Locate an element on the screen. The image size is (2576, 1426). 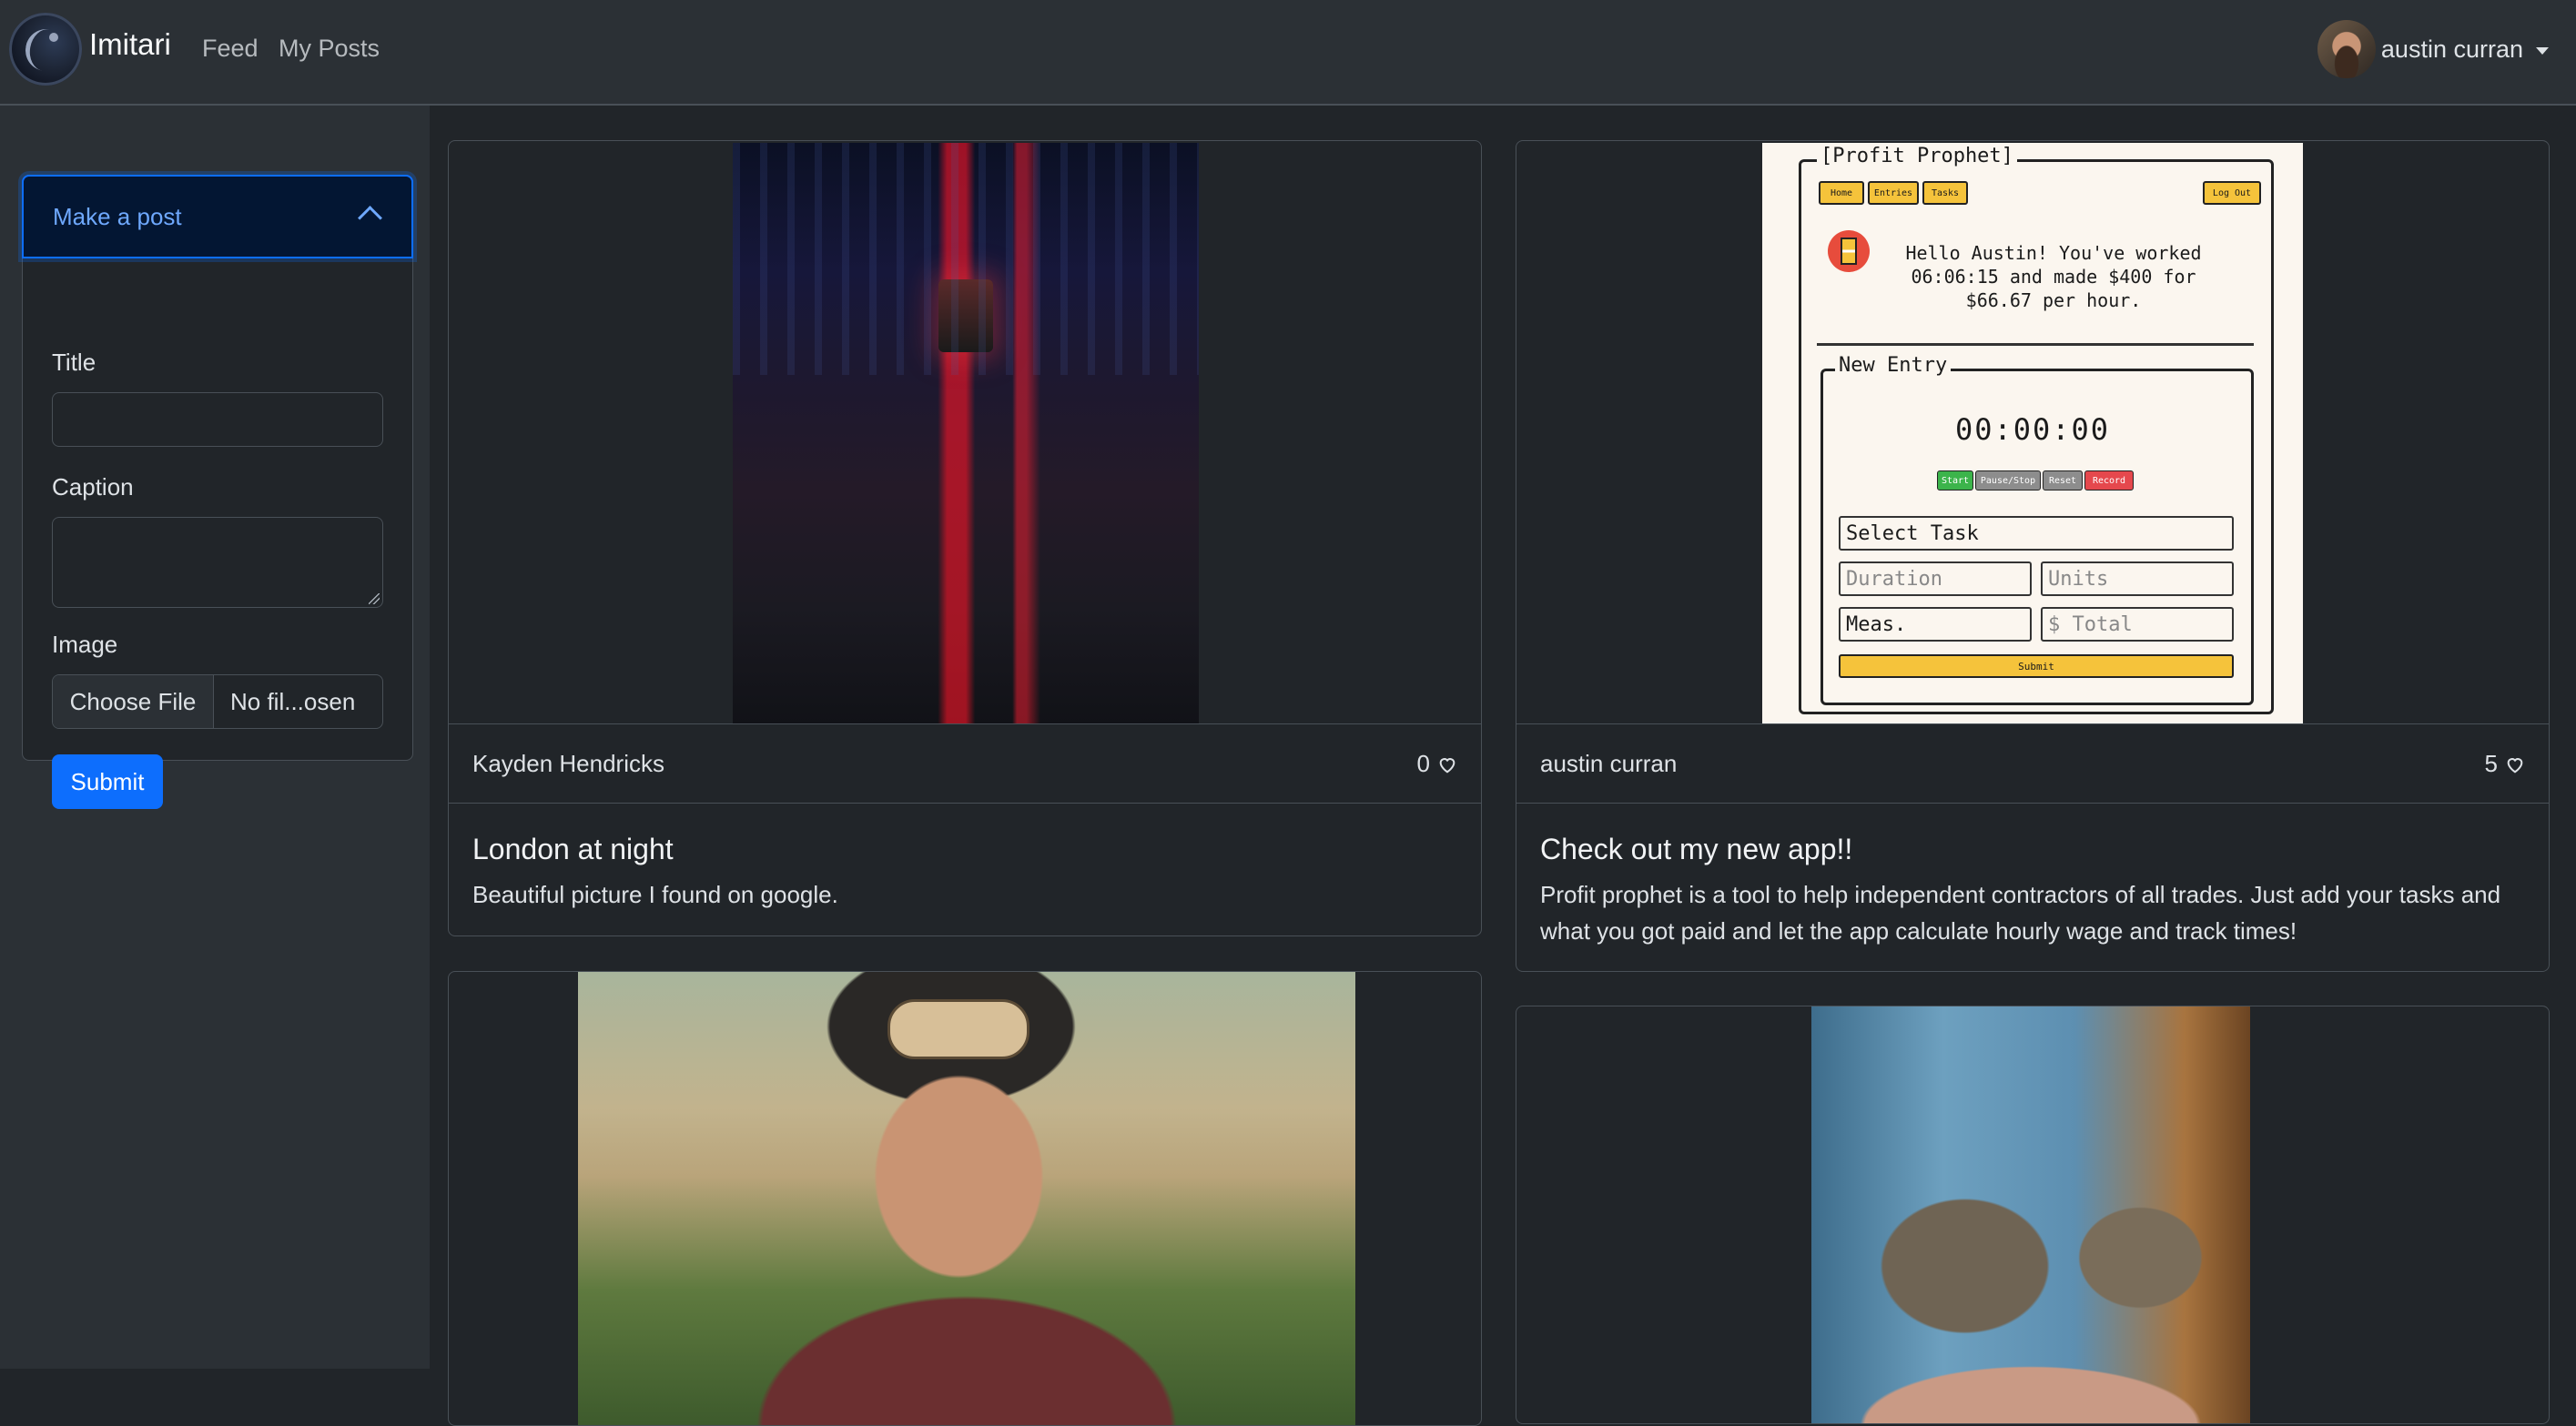
post-caption: Beautiful picture I found on google. is located at coordinates (655, 894).